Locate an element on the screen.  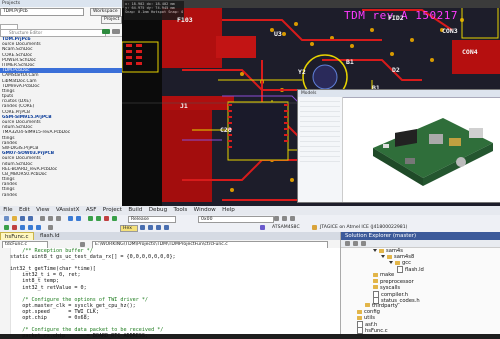
project-button: Project is located at coordinates (112, 20).